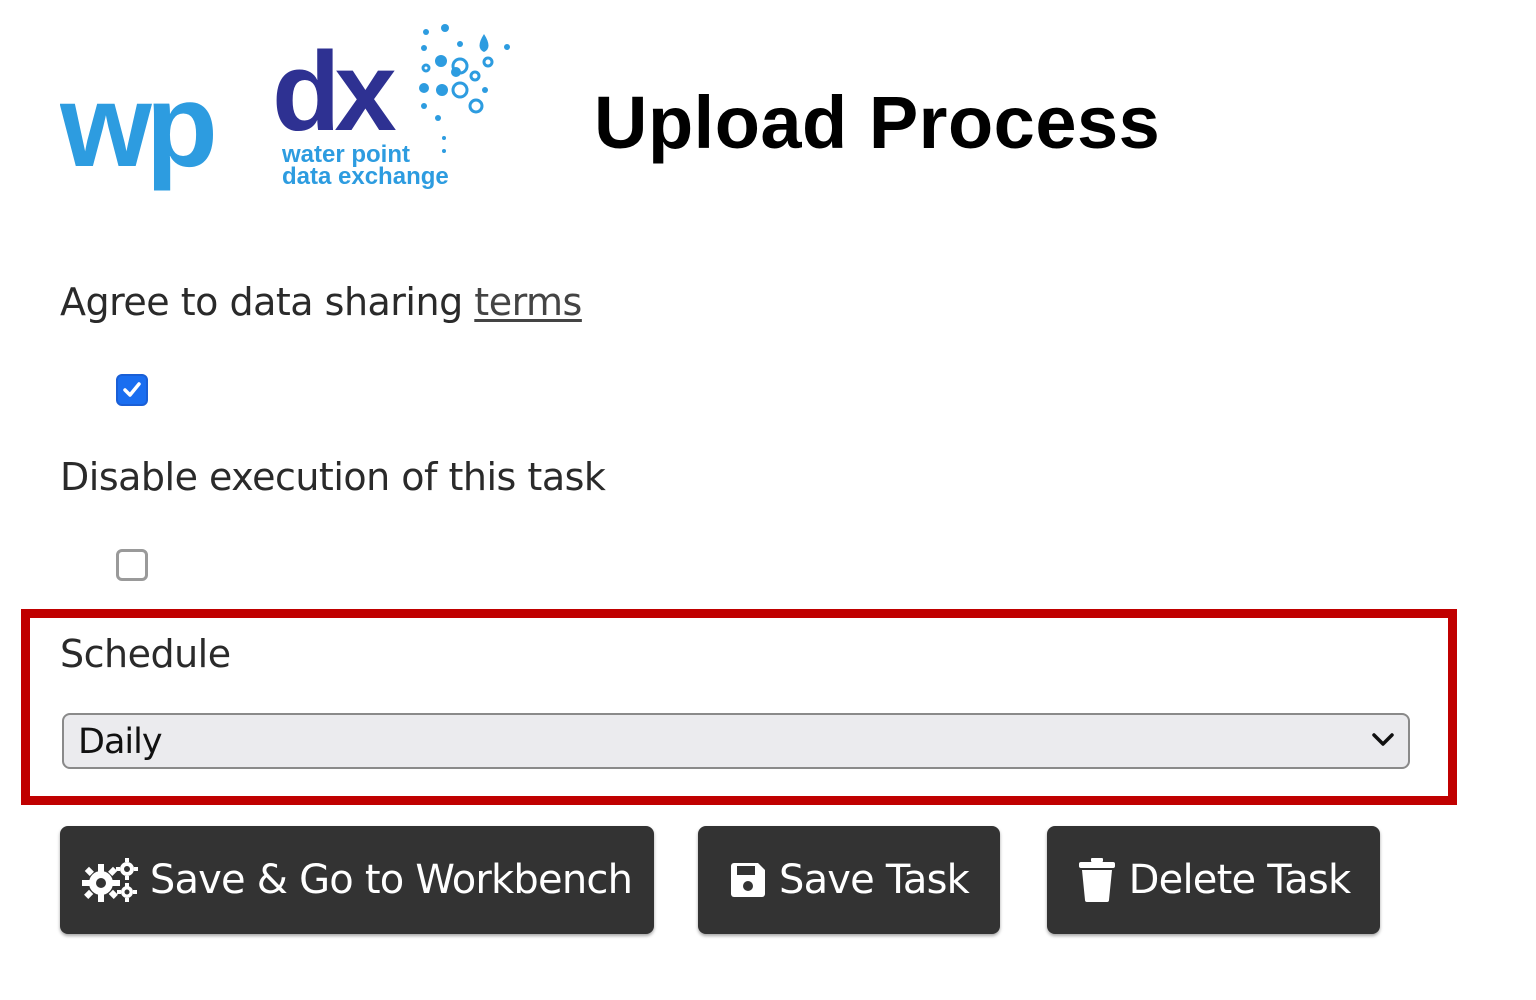  I want to click on trash-icon, so click(1097, 880).